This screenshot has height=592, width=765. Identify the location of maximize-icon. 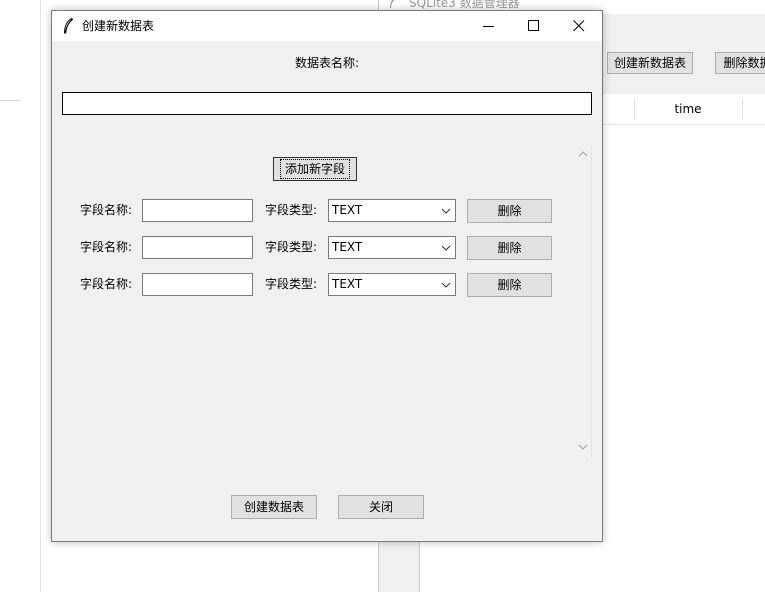
(533, 25).